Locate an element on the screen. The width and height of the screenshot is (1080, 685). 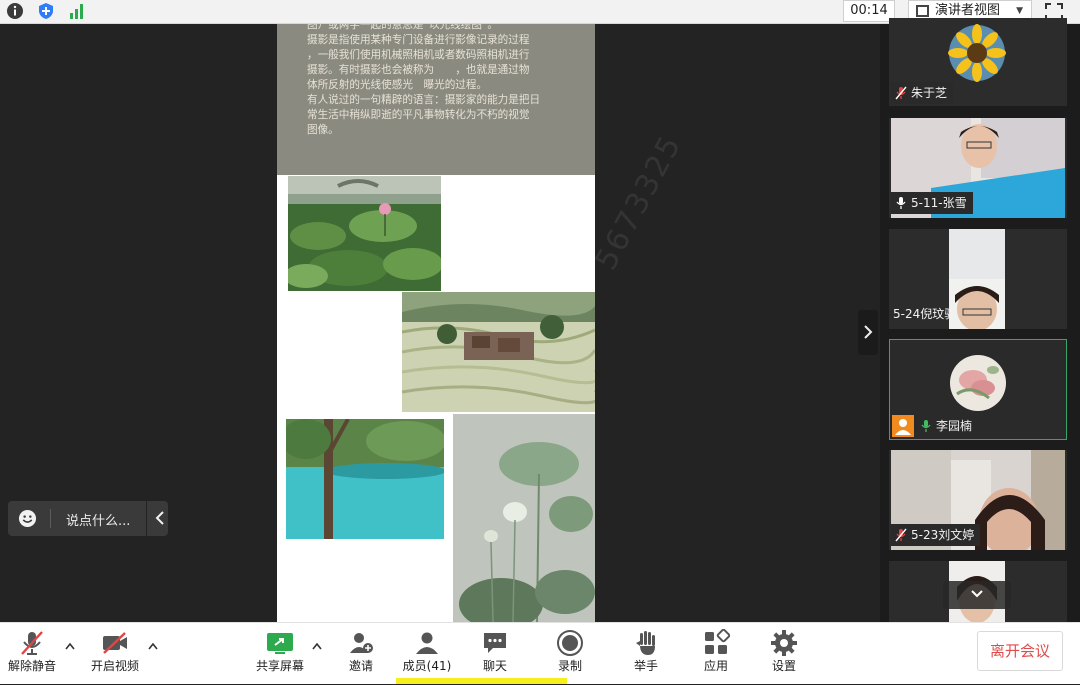
chevron-down-icon is located at coordinates (977, 594).